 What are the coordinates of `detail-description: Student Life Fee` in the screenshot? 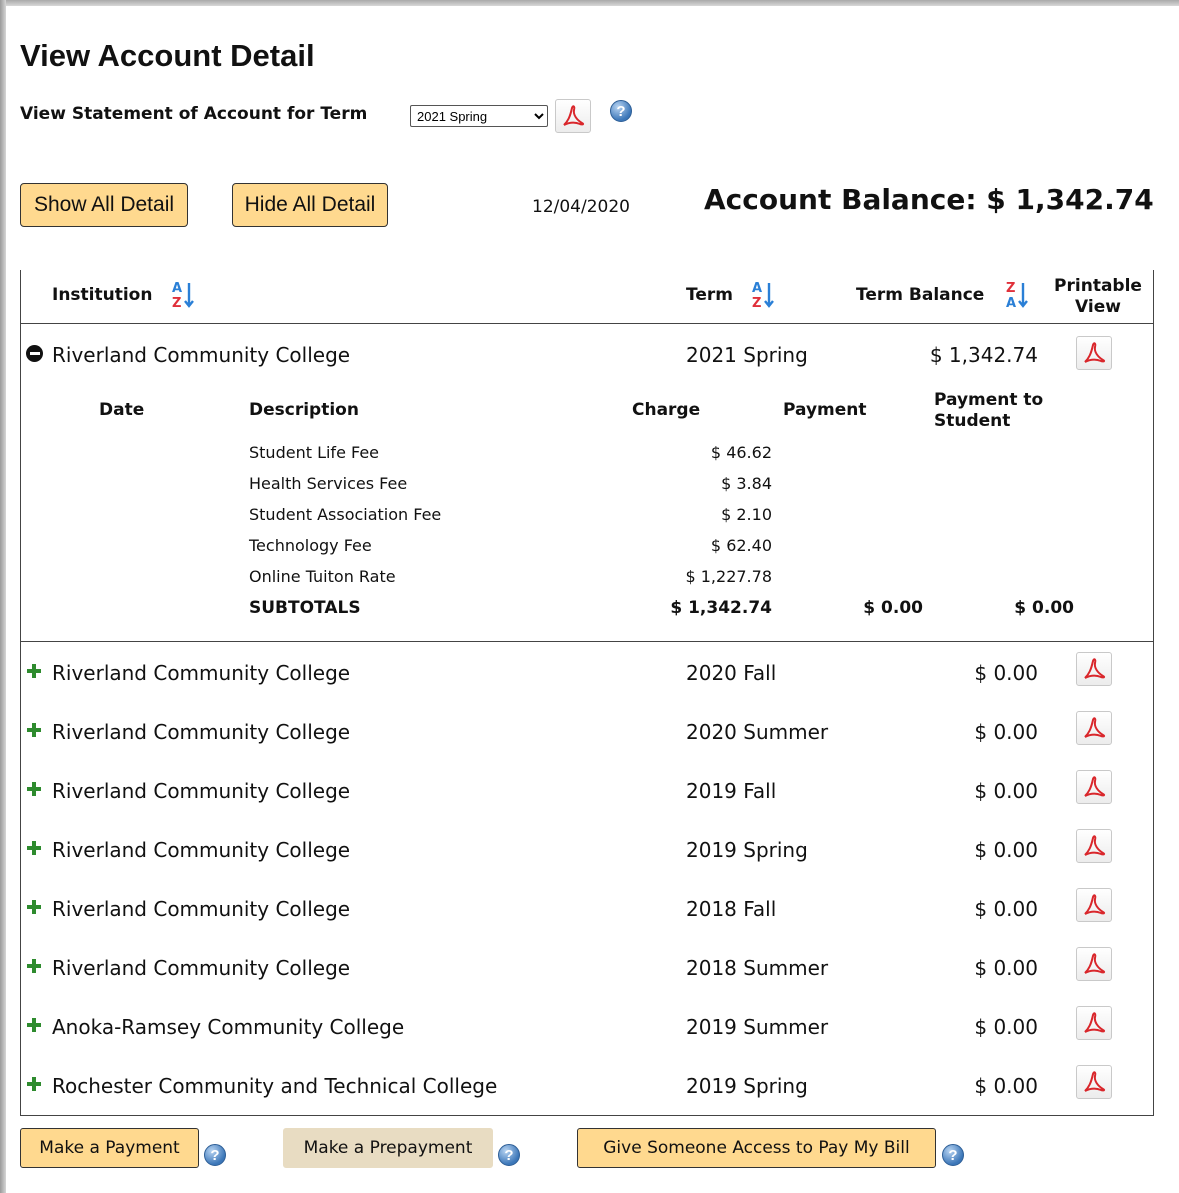 It's located at (314, 452).